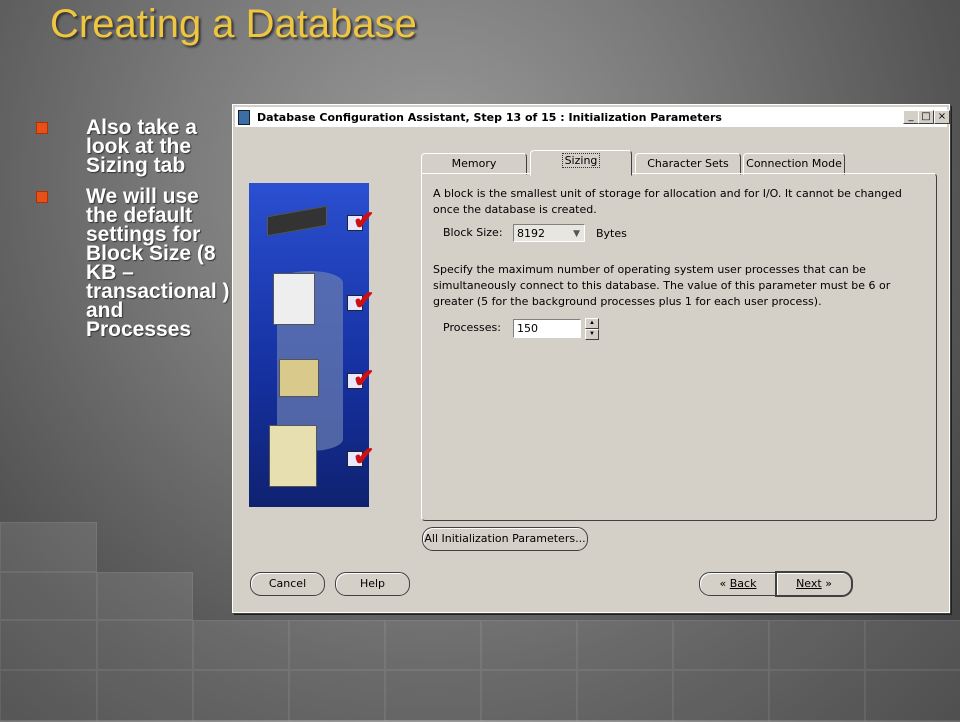  What do you see at coordinates (738, 584) in the screenshot?
I see `back-button: « Back` at bounding box center [738, 584].